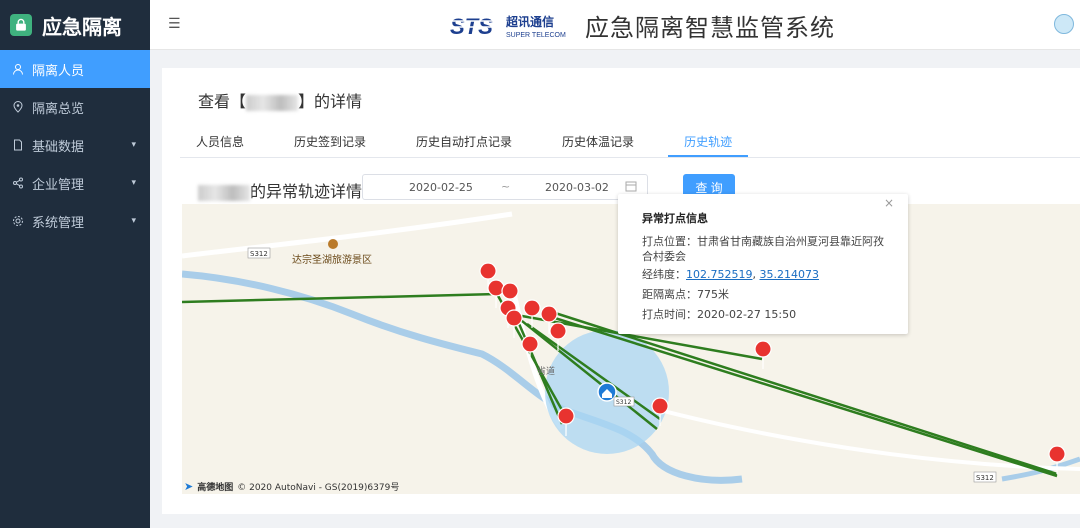 This screenshot has width=1080, height=528. I want to click on lng-link: 102.752519, so click(719, 274).